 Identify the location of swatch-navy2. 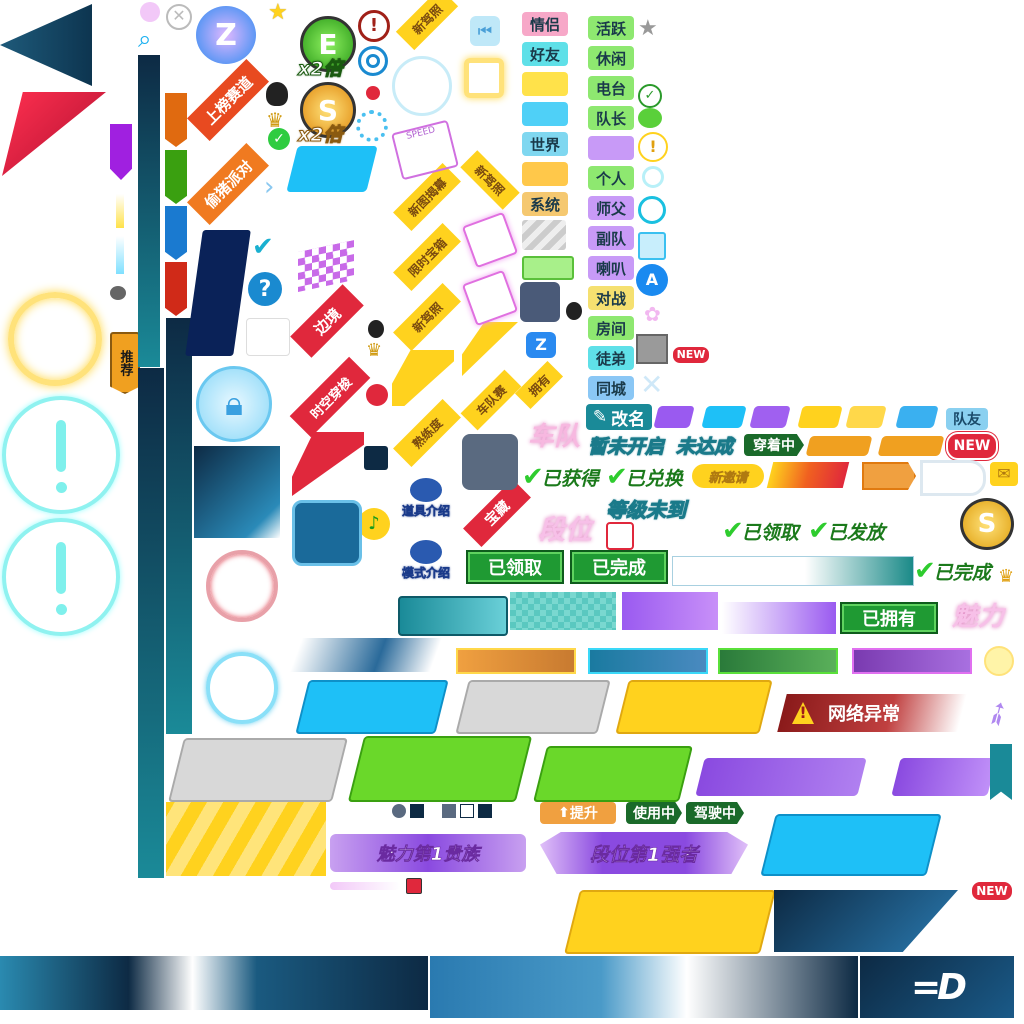
(485, 811).